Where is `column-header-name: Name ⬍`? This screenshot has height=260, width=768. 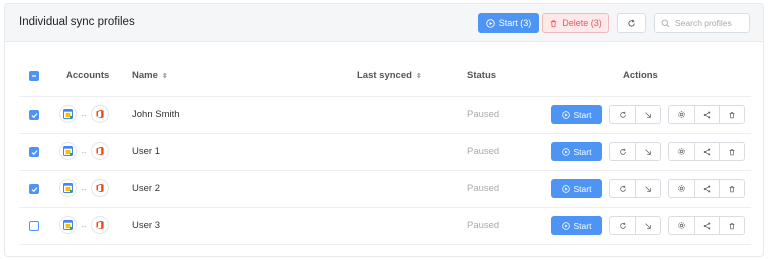 column-header-name: Name ⬍ is located at coordinates (150, 75).